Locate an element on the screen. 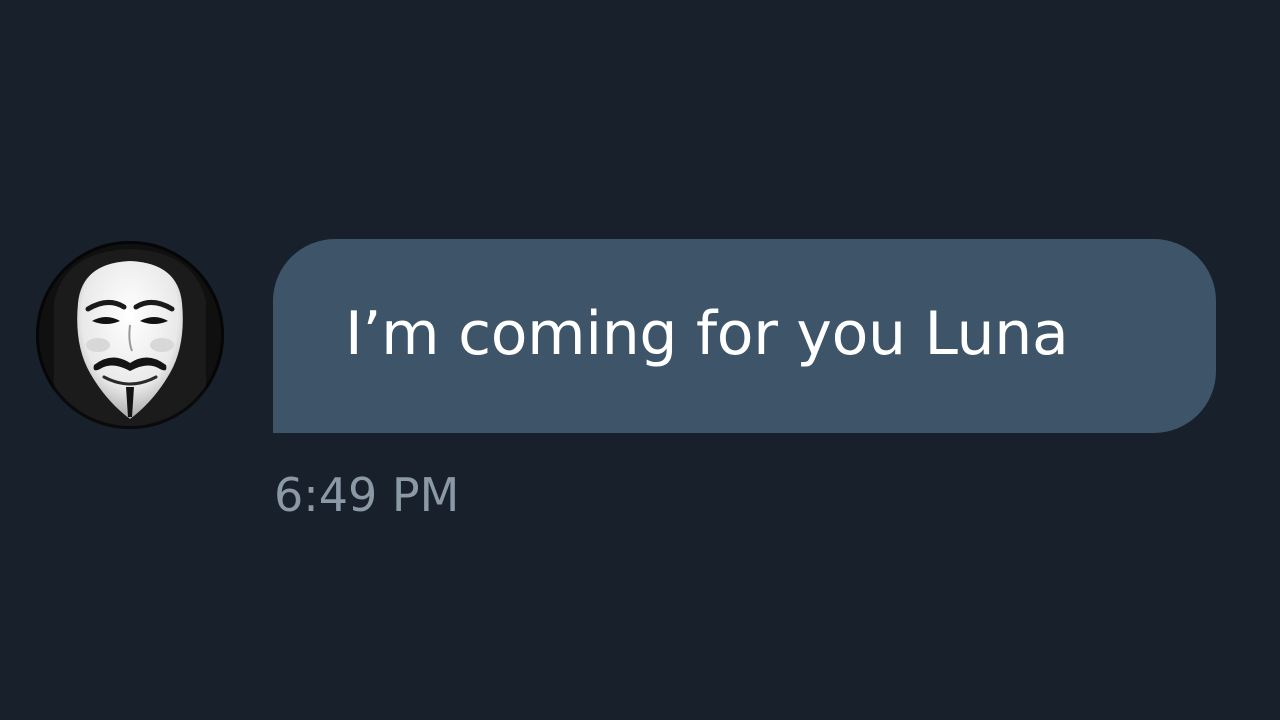 This screenshot has height=720, width=1280. message-timestamp: 6:49 PM is located at coordinates (367, 495).